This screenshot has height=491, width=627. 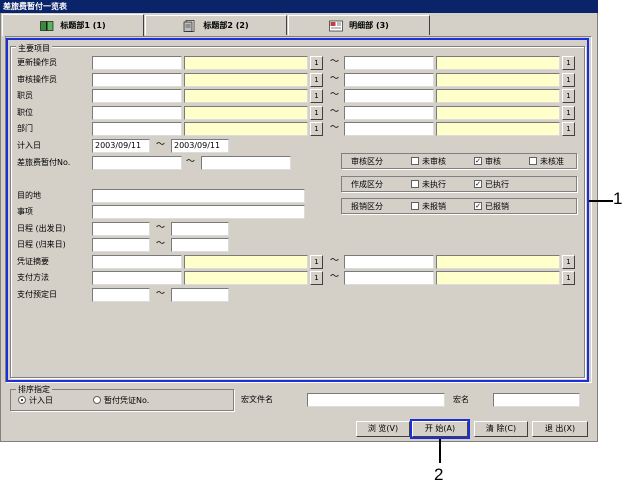 I want to click on tab-detail: 明细部 (3), so click(x=359, y=25).